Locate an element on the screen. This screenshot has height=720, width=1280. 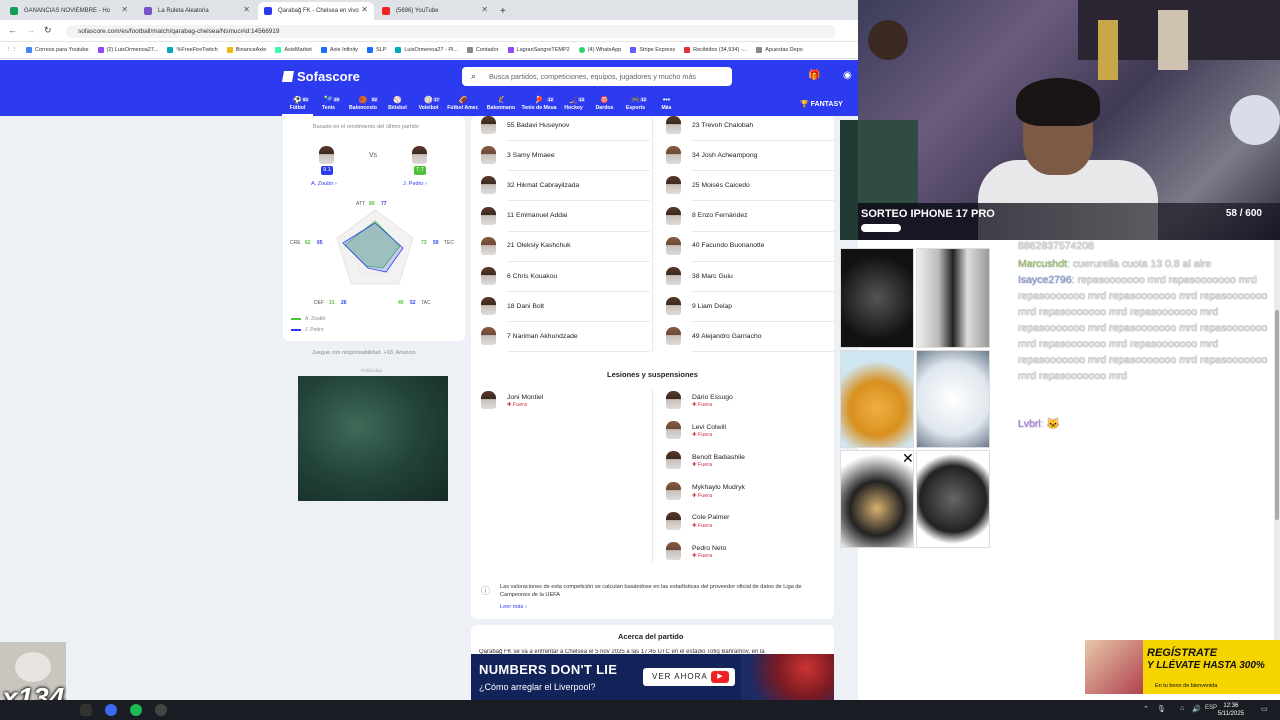
player-row: 21 Oleksiy Kashchuk is located at coordinates (525, 245).